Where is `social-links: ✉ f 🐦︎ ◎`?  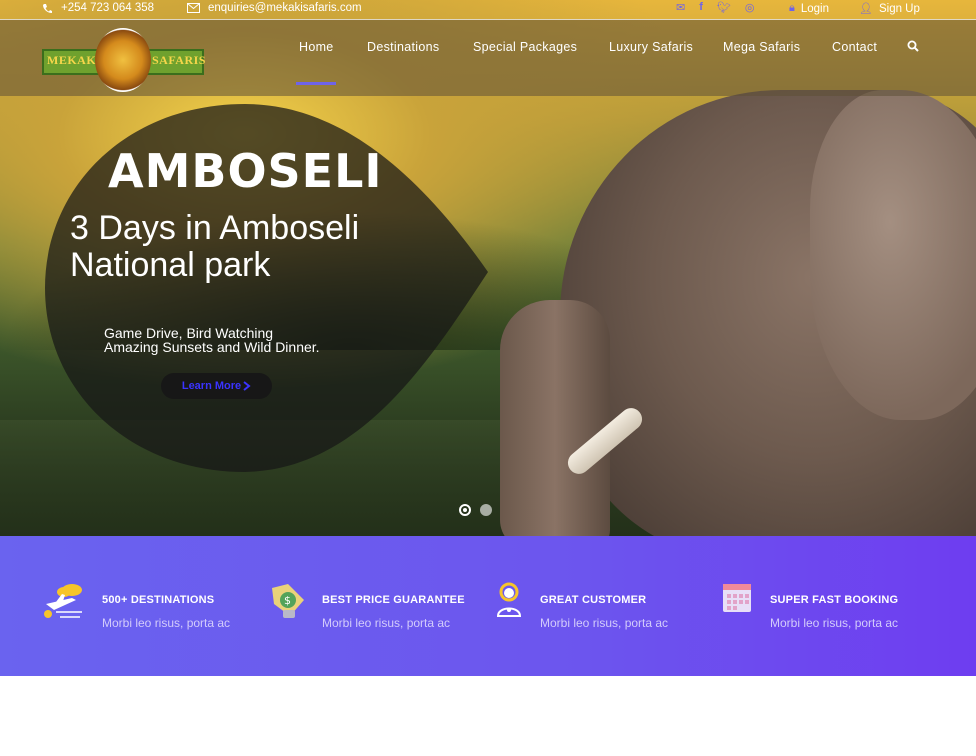
social-links: ✉ f 🐦︎ ◎ is located at coordinates (715, 7).